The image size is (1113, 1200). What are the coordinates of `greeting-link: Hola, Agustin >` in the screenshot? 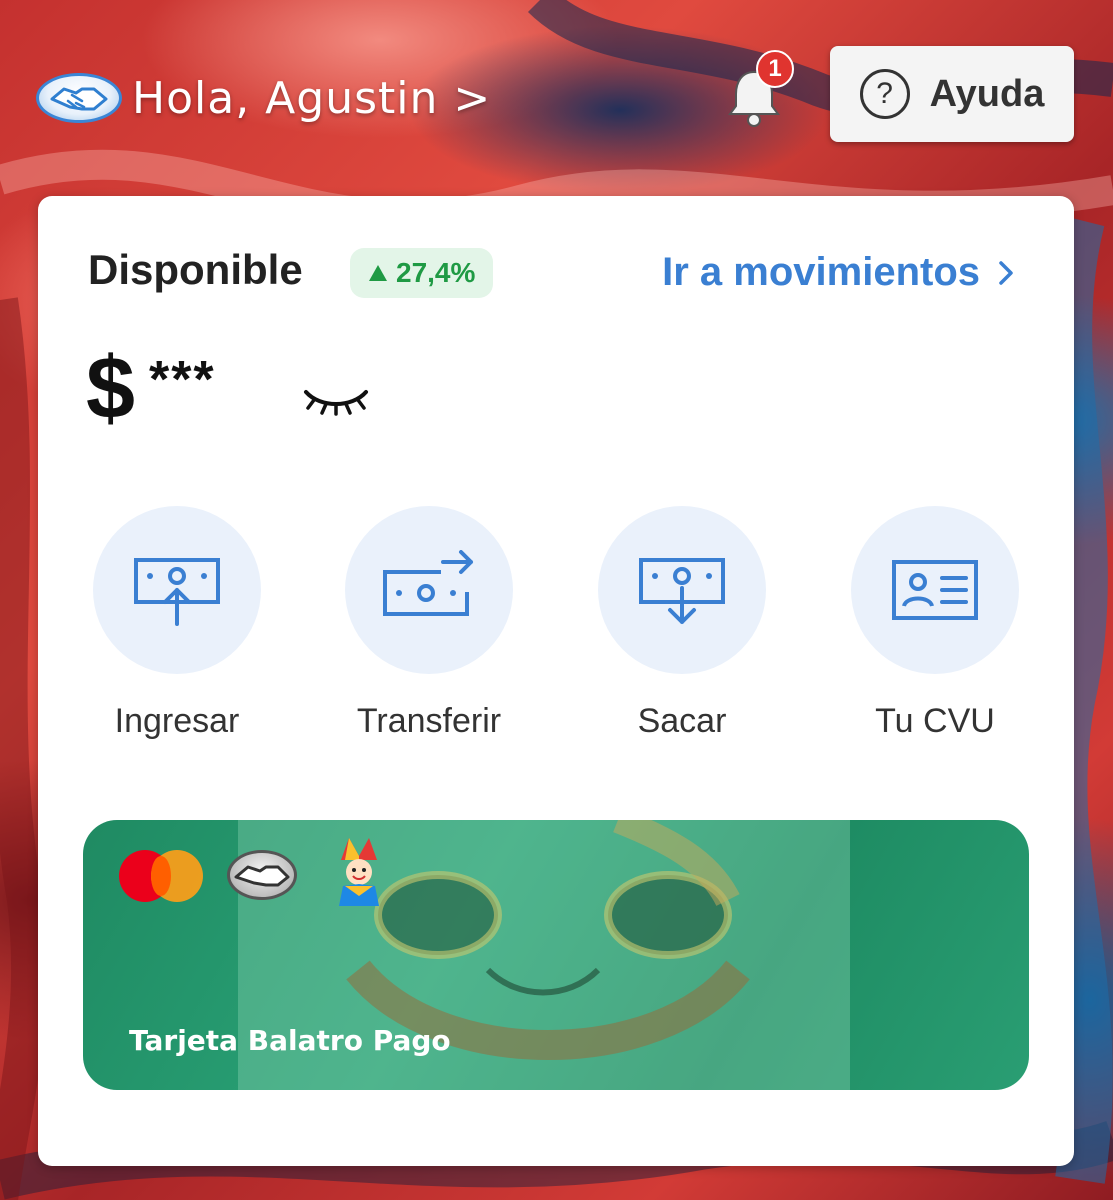 It's located at (263, 98).